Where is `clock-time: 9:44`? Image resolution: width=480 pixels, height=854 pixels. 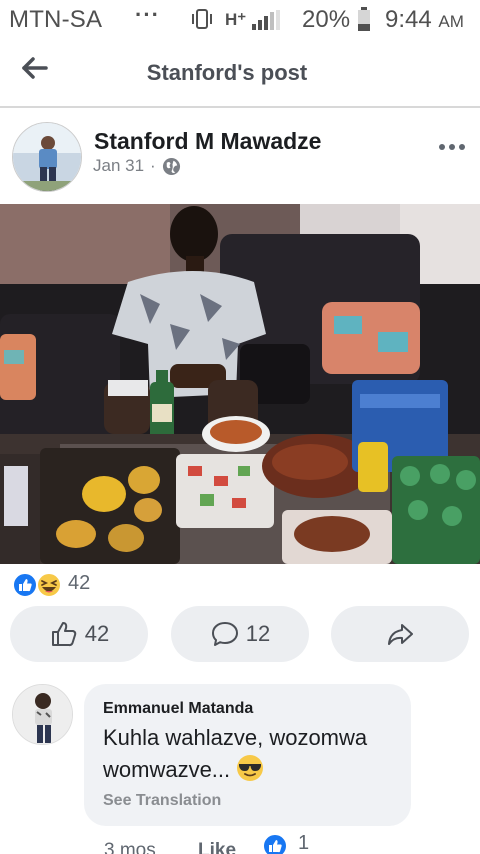 clock-time: 9:44 is located at coordinates (408, 19).